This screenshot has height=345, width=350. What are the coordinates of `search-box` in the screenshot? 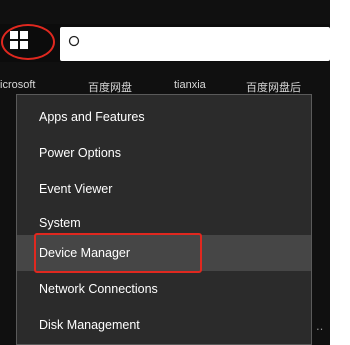 It's located at (195, 44).